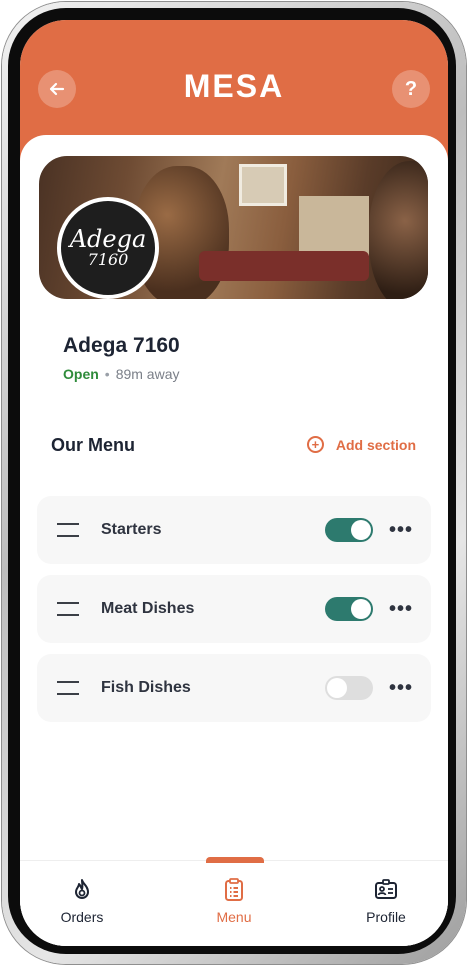 The width and height of the screenshot is (468, 966). Describe the element at coordinates (315, 444) in the screenshot. I see `plus-circle-icon: +` at that location.